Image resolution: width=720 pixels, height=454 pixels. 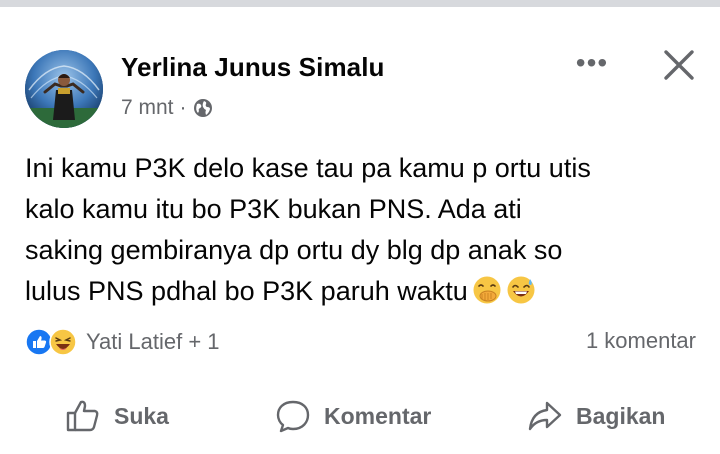 I want to click on thumbs-up-icon, so click(x=82, y=416).